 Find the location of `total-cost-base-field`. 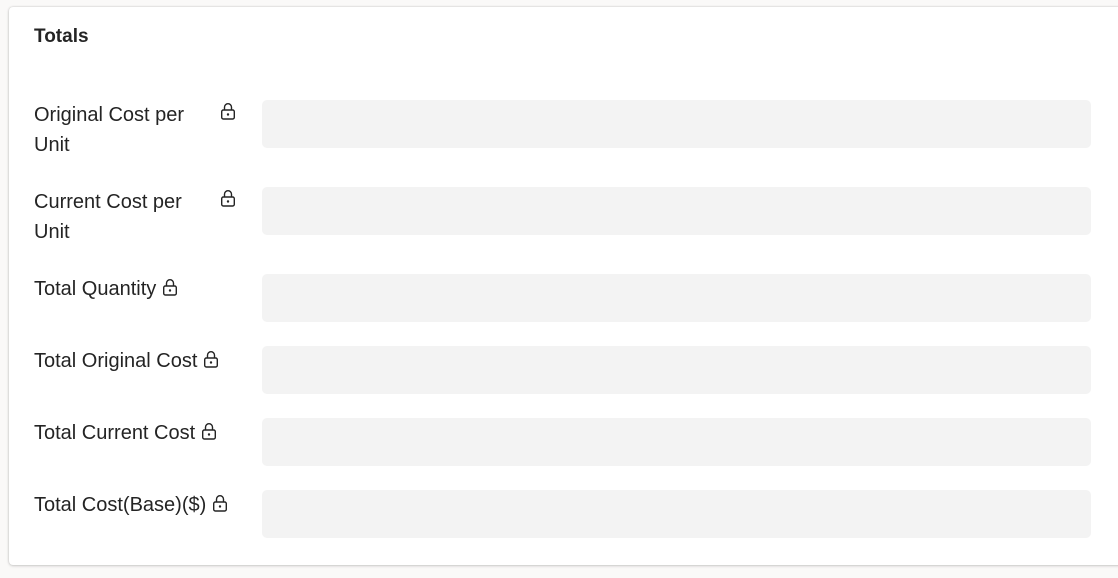

total-cost-base-field is located at coordinates (676, 514).